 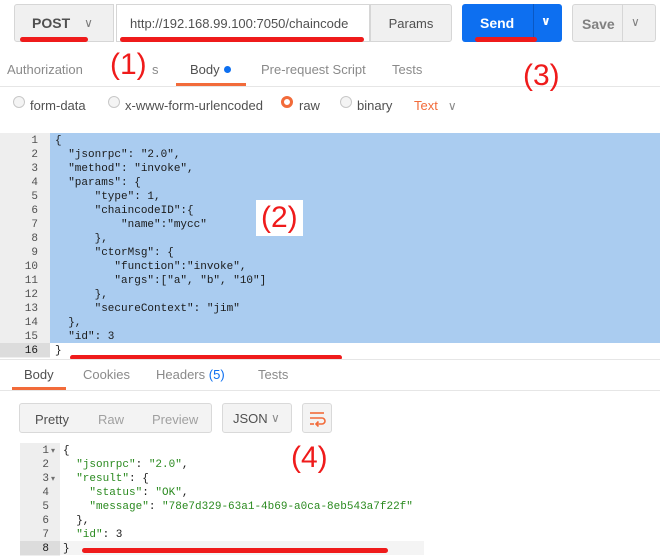 I want to click on url-text: http://192.168.99.100:7050/chaincode, so click(x=239, y=23).